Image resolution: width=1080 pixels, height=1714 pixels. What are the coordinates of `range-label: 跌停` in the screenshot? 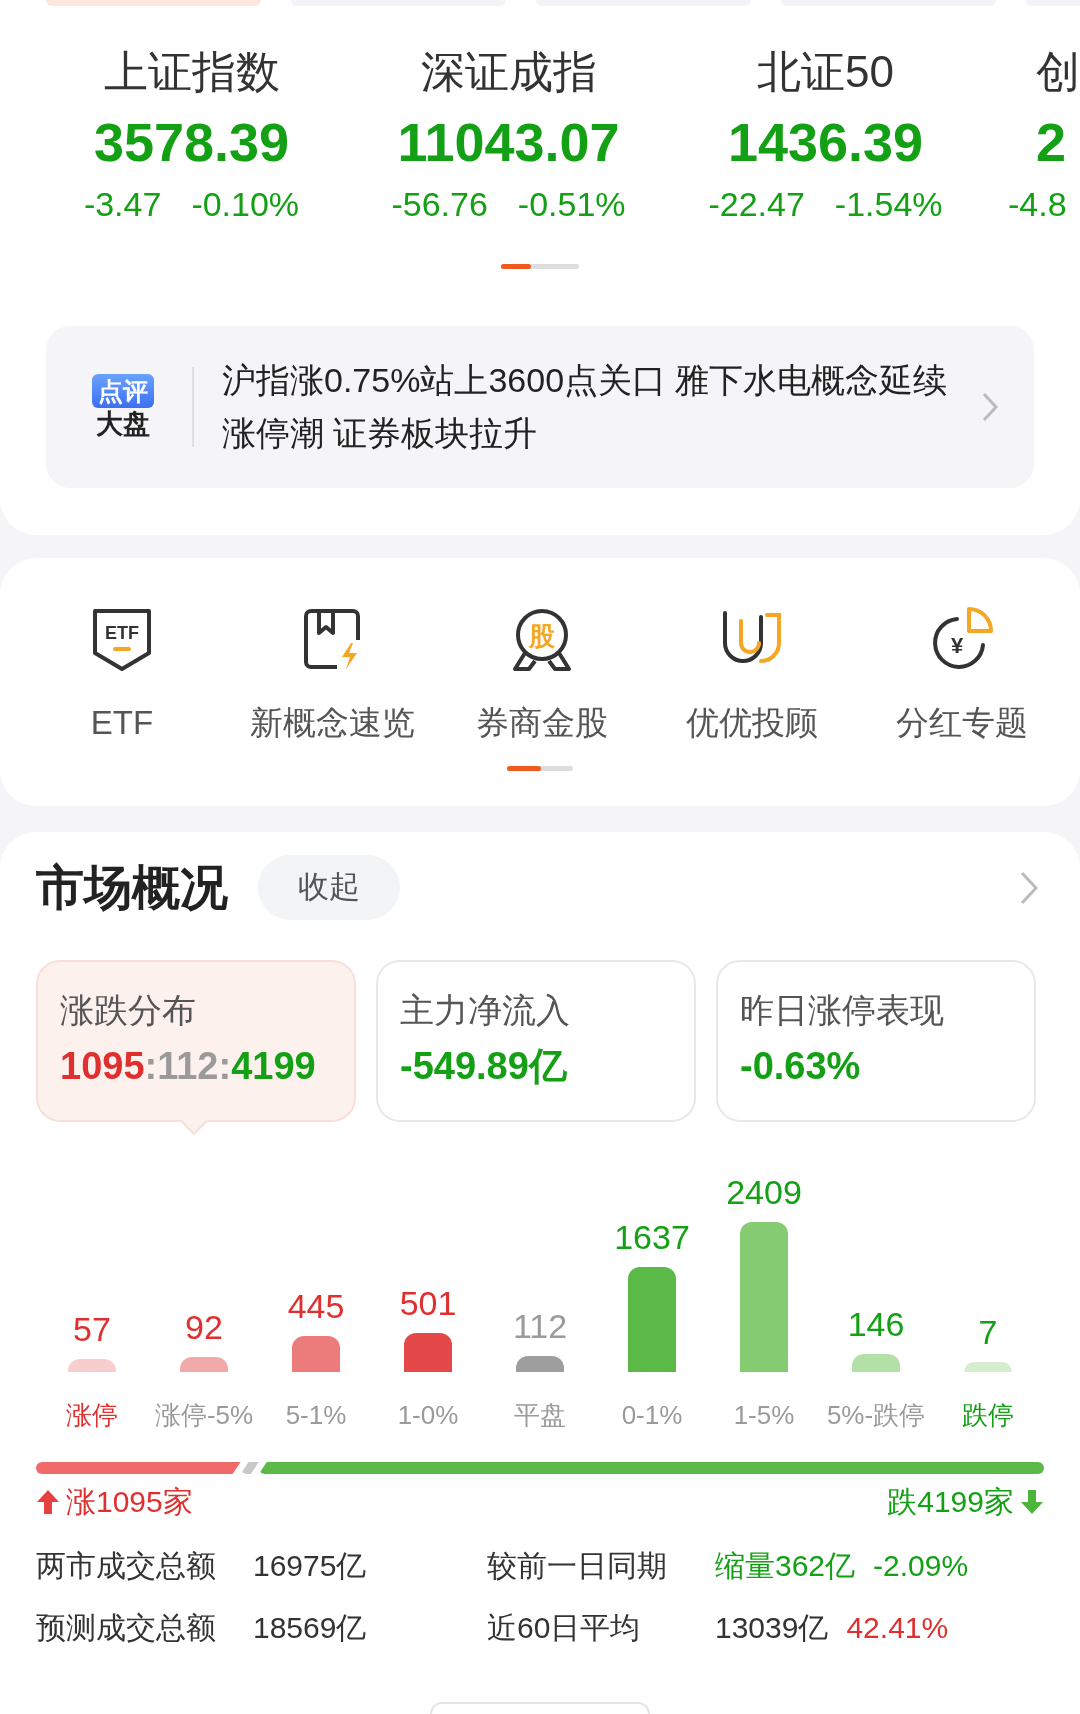 It's located at (988, 1415).